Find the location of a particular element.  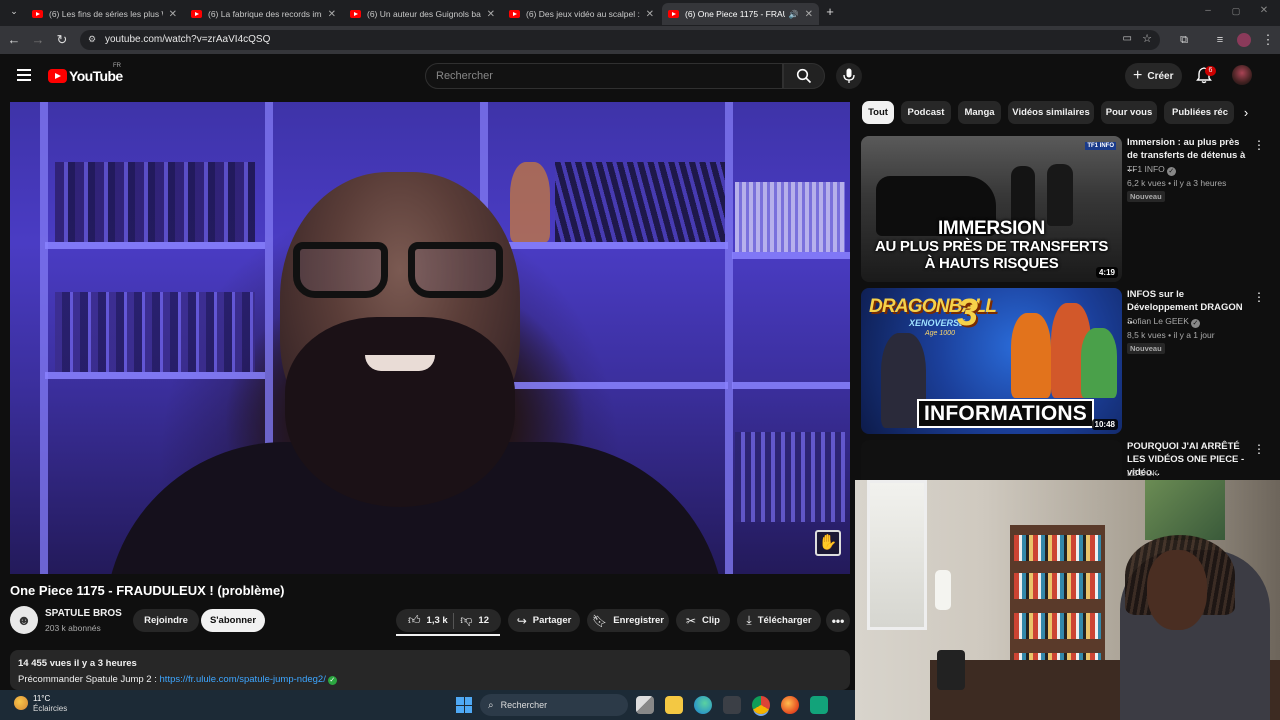

channel-name: SPATULE BROS is located at coordinates (83, 613).